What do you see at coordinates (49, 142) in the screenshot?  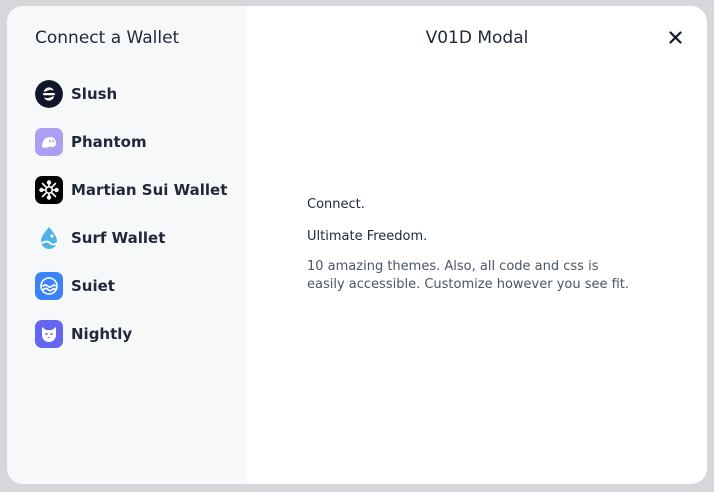 I see `phantom-icon` at bounding box center [49, 142].